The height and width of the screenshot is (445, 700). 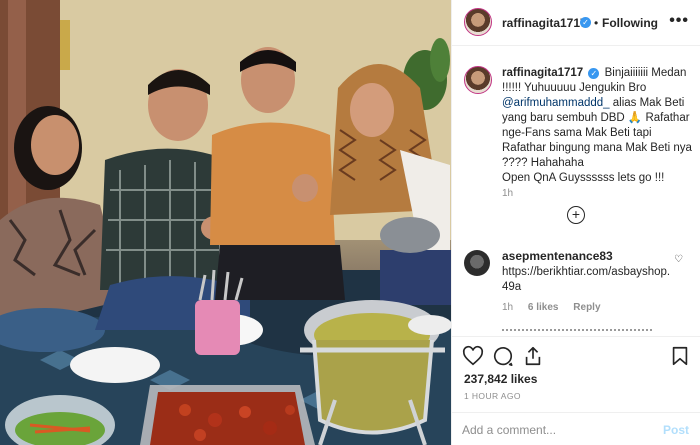 I want to click on author-avatar, so click(x=478, y=22).